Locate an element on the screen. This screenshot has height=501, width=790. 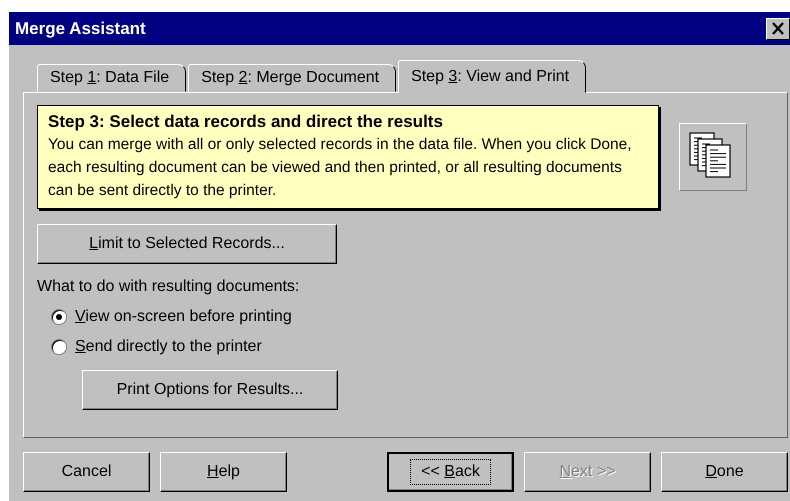
step-description: You can merge with all or only selected records in the data file. When you click Done, each resulting document can be viewed and then printed, or all resulting documents can be sent directly to the printer. is located at coordinates (340, 168).